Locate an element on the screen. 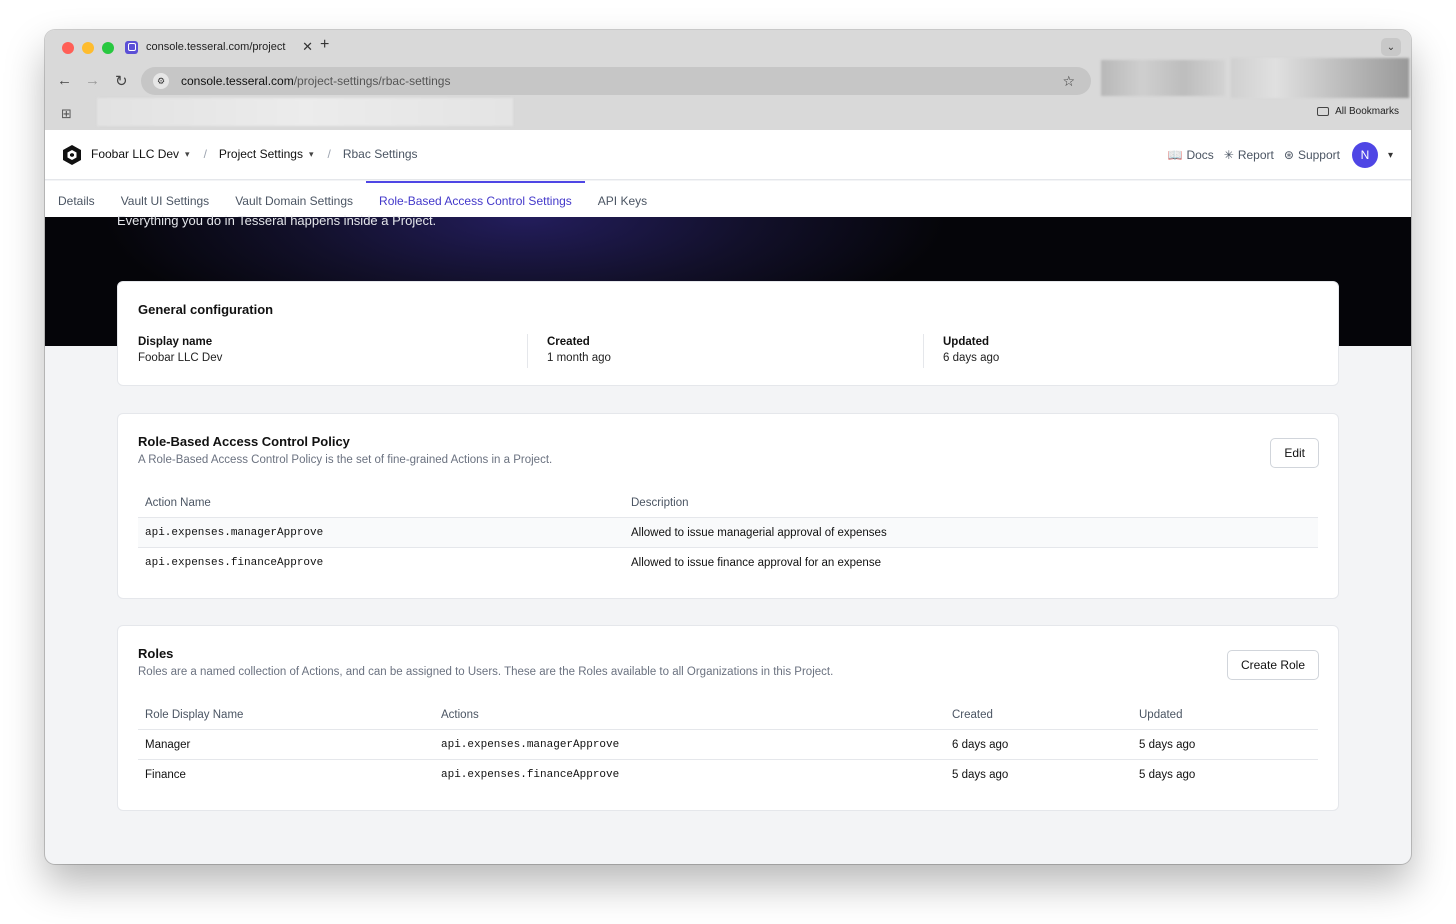 The height and width of the screenshot is (924, 1456). new-tab-icon: + is located at coordinates (324, 45).